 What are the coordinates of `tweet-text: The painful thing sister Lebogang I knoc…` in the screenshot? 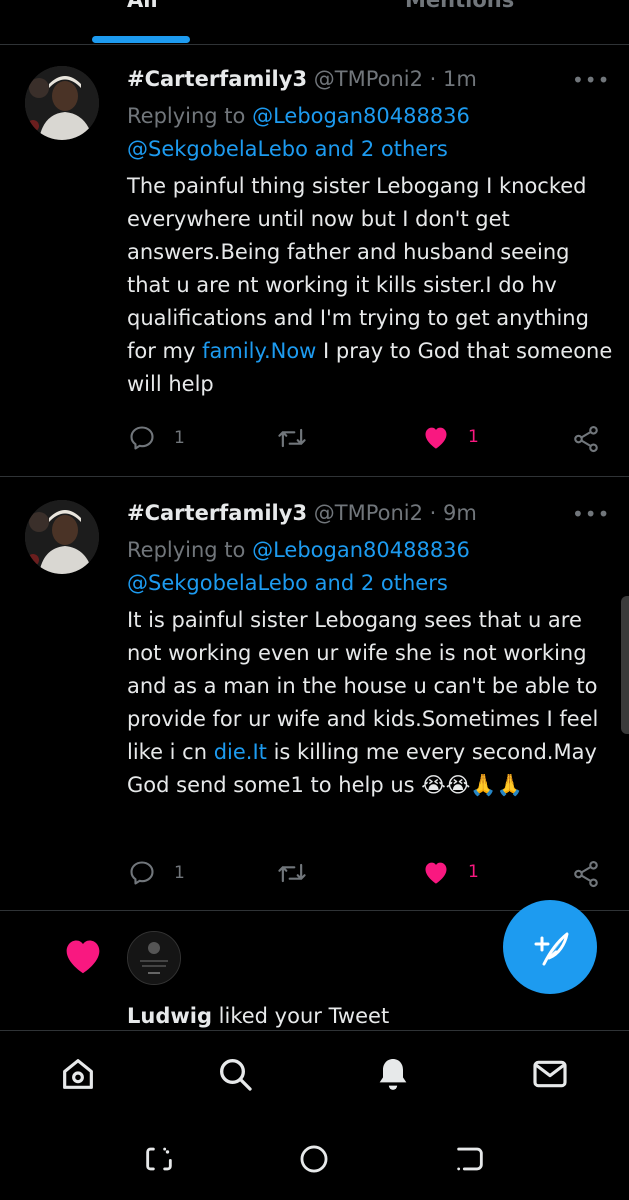 It's located at (372, 285).